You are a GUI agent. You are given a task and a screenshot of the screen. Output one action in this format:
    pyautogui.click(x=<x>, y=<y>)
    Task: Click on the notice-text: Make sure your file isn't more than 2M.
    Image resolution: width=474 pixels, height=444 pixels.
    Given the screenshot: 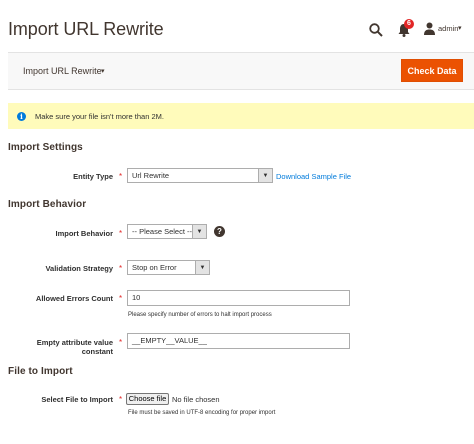 What is the action you would take?
    pyautogui.click(x=99, y=116)
    